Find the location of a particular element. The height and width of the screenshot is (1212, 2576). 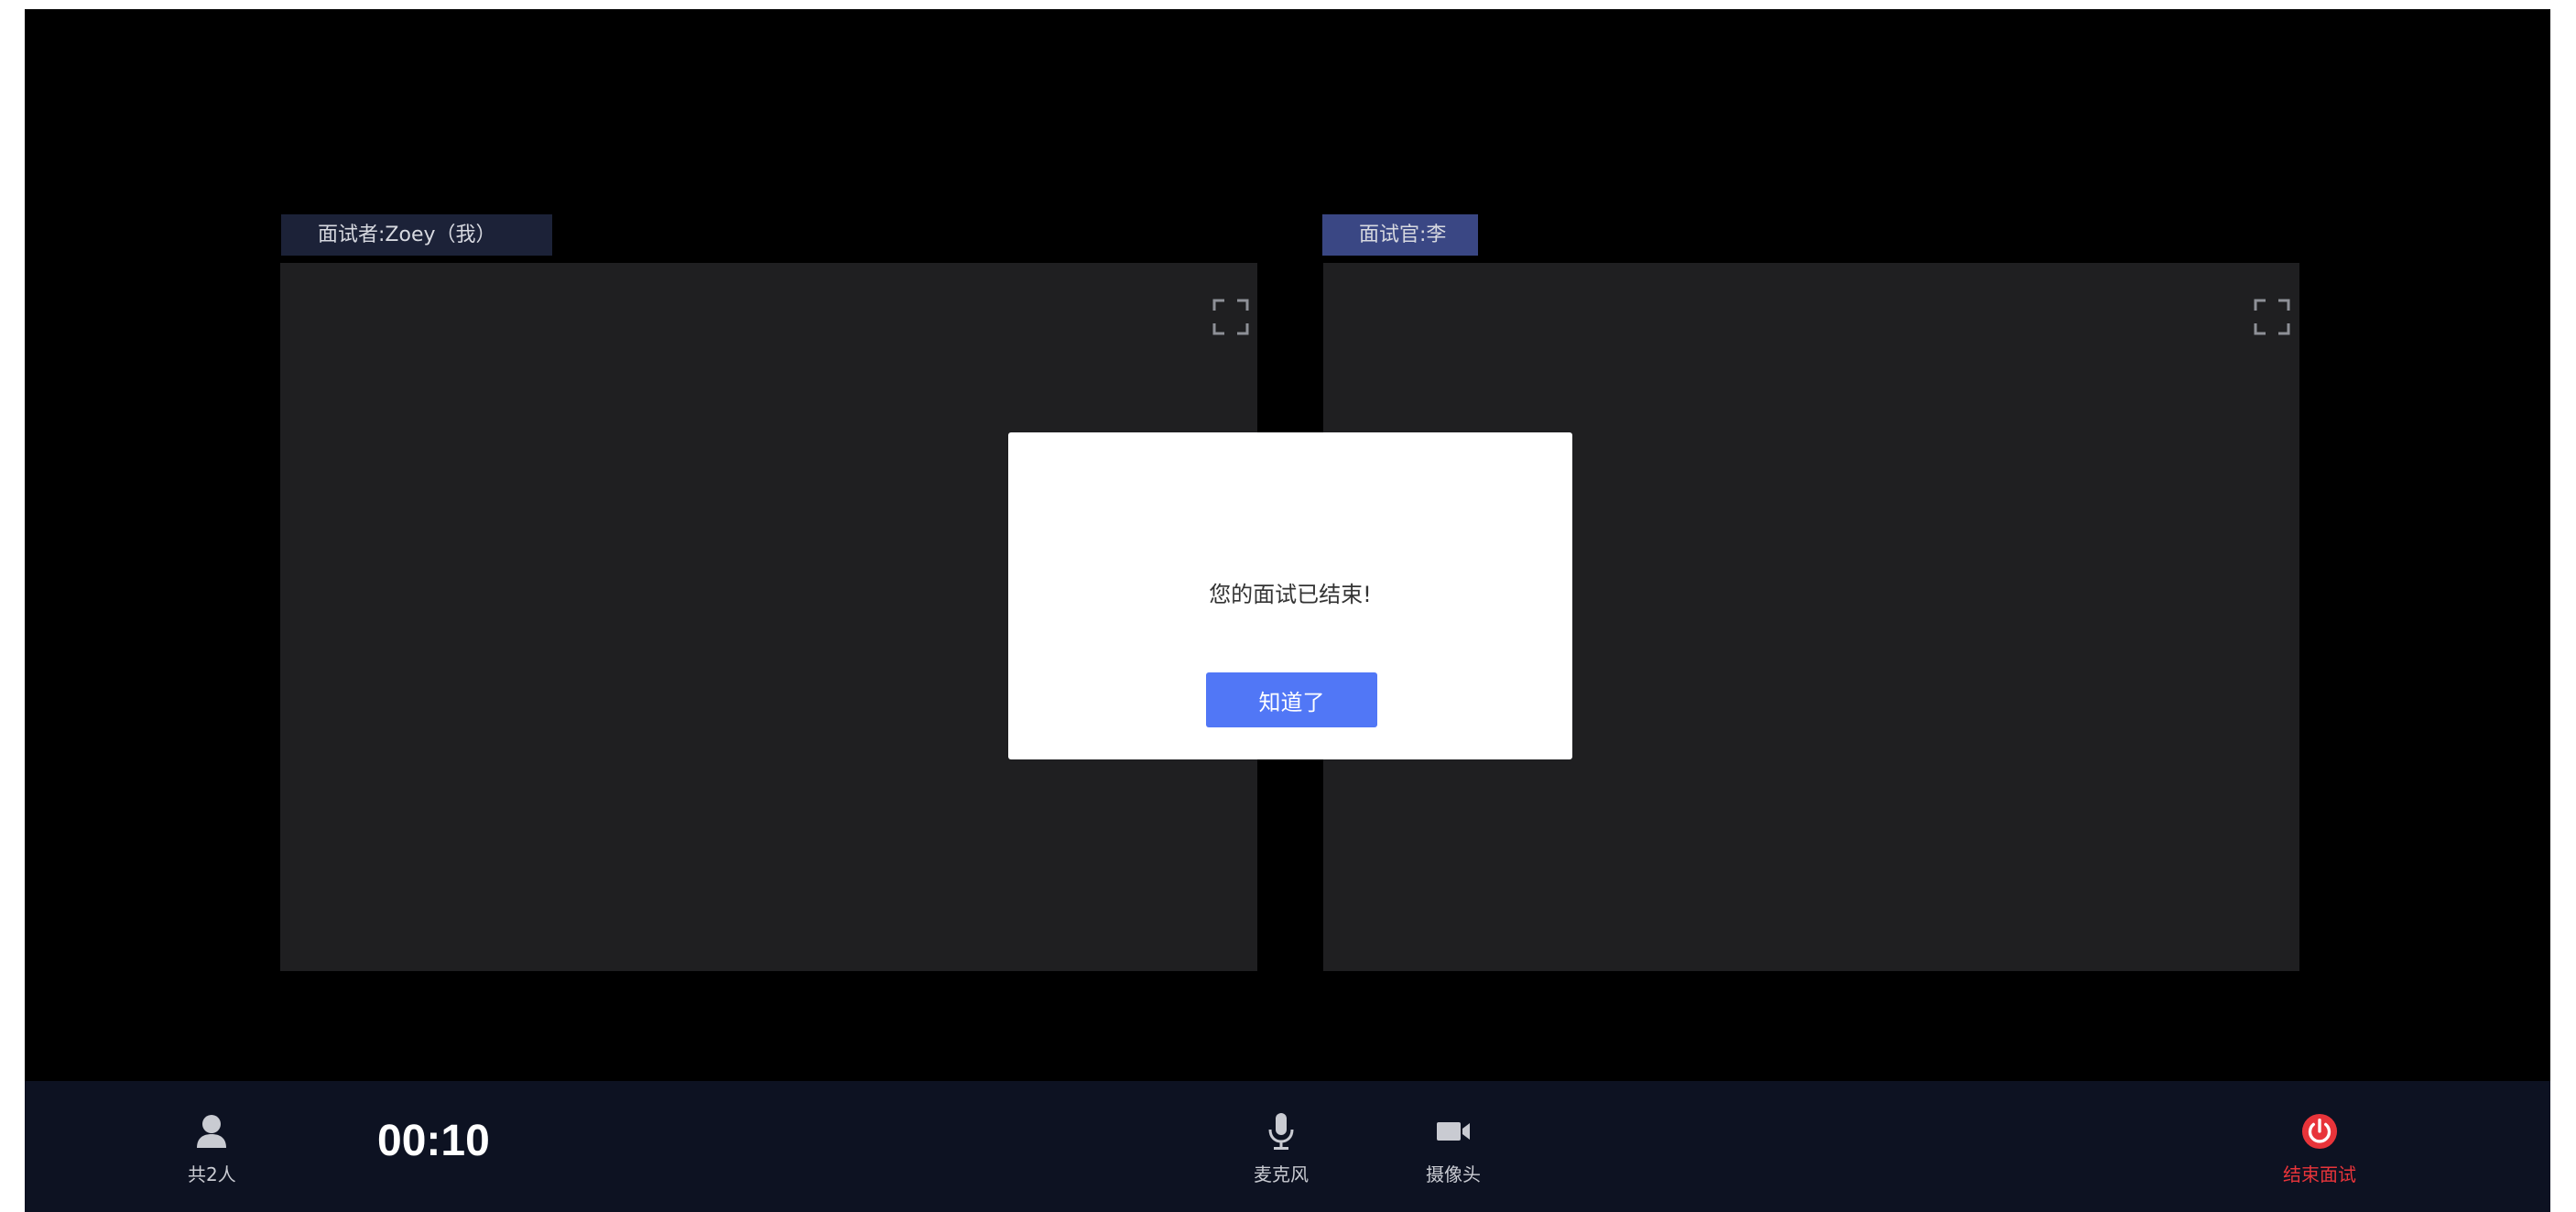

participant-tag-interviewee: 面试者:Zoey（我） is located at coordinates (416, 235).